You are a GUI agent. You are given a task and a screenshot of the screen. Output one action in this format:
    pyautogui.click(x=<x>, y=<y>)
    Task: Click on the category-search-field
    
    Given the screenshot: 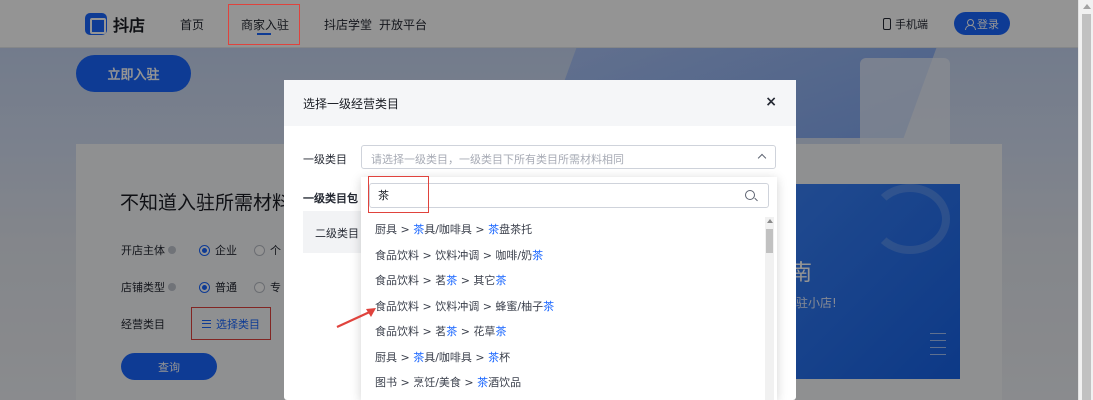 What is the action you would take?
    pyautogui.click(x=569, y=195)
    